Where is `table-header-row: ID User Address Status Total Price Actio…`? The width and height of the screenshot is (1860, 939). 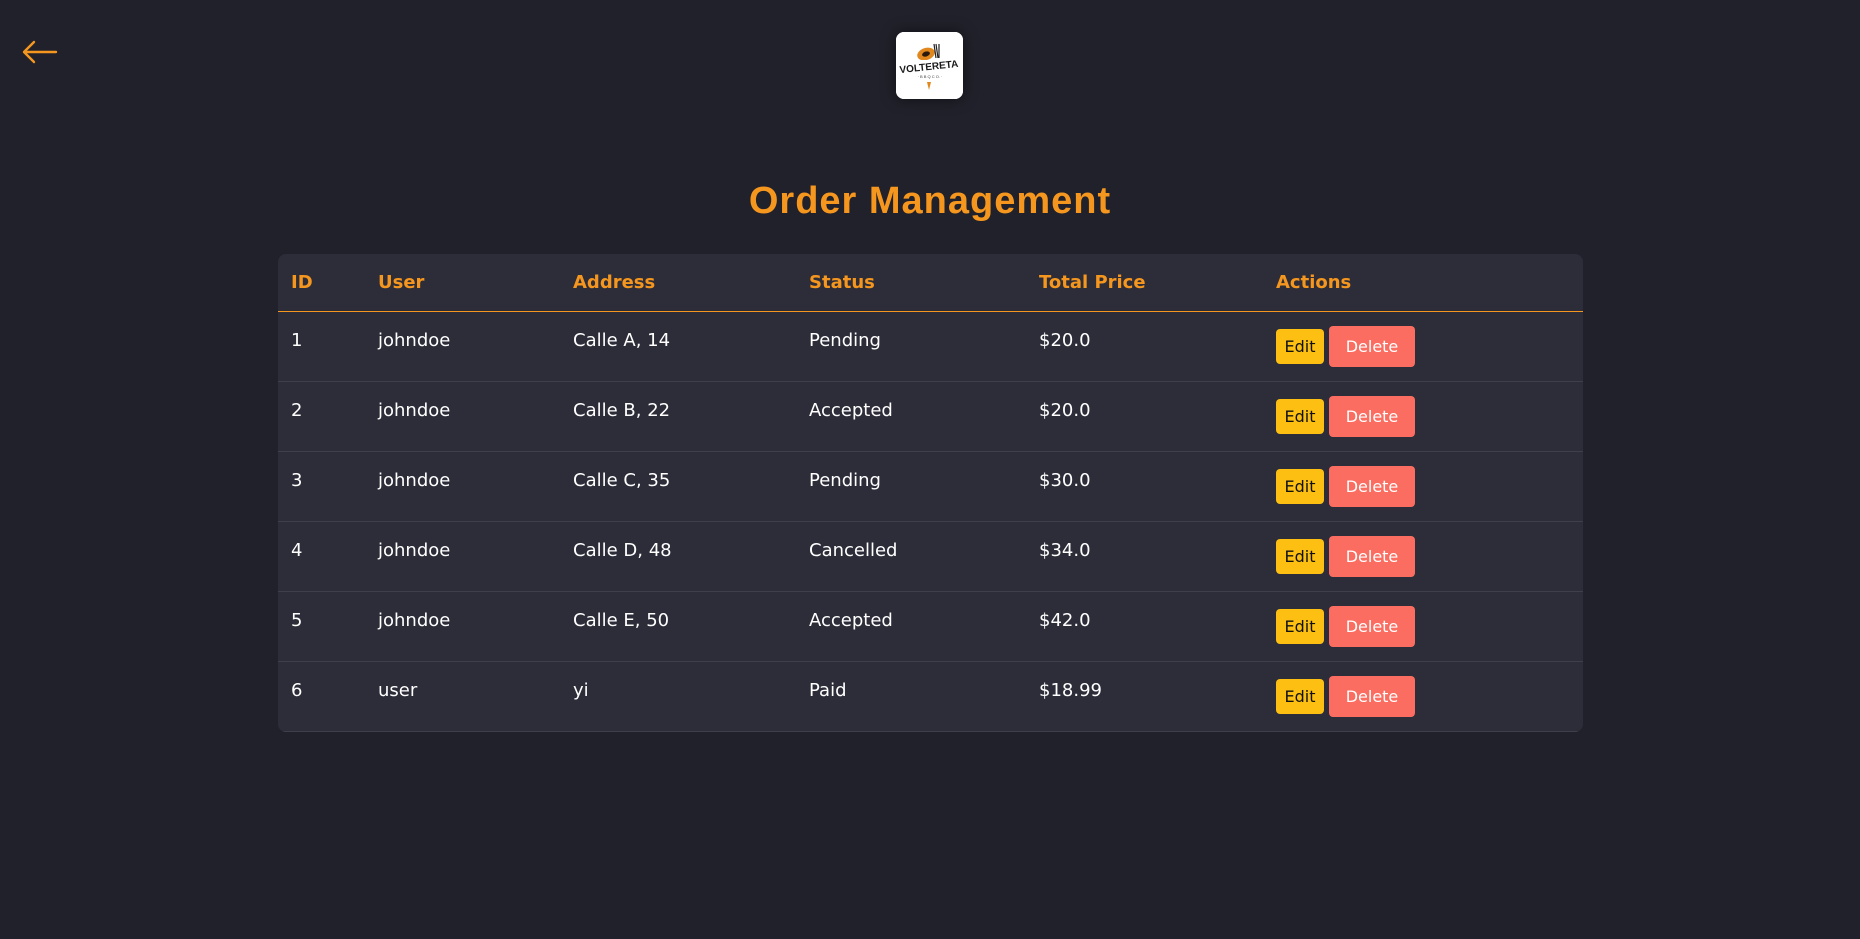
table-header-row: ID User Address Status Total Price Actio… is located at coordinates (930, 282).